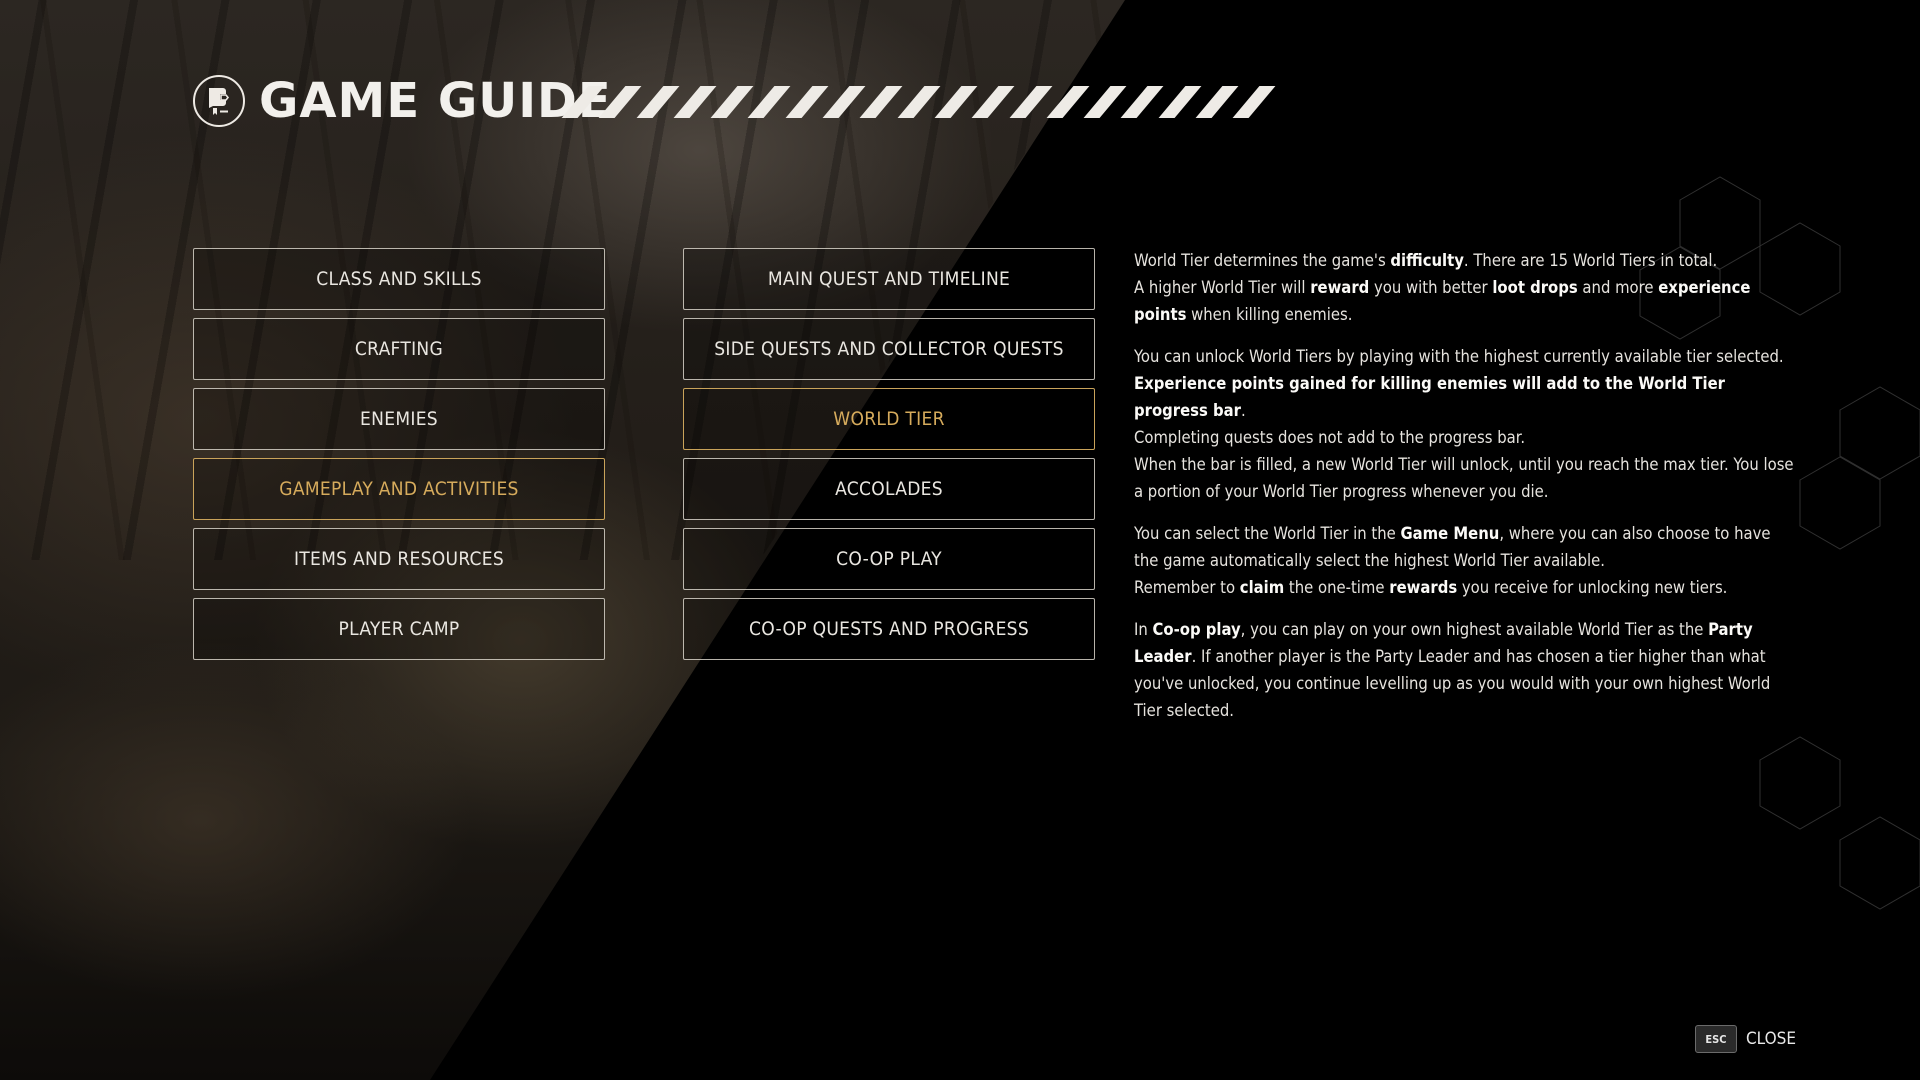 This screenshot has width=1920, height=1080. Describe the element at coordinates (1222, 287) in the screenshot. I see `body-text: A higher World Tier will` at that location.